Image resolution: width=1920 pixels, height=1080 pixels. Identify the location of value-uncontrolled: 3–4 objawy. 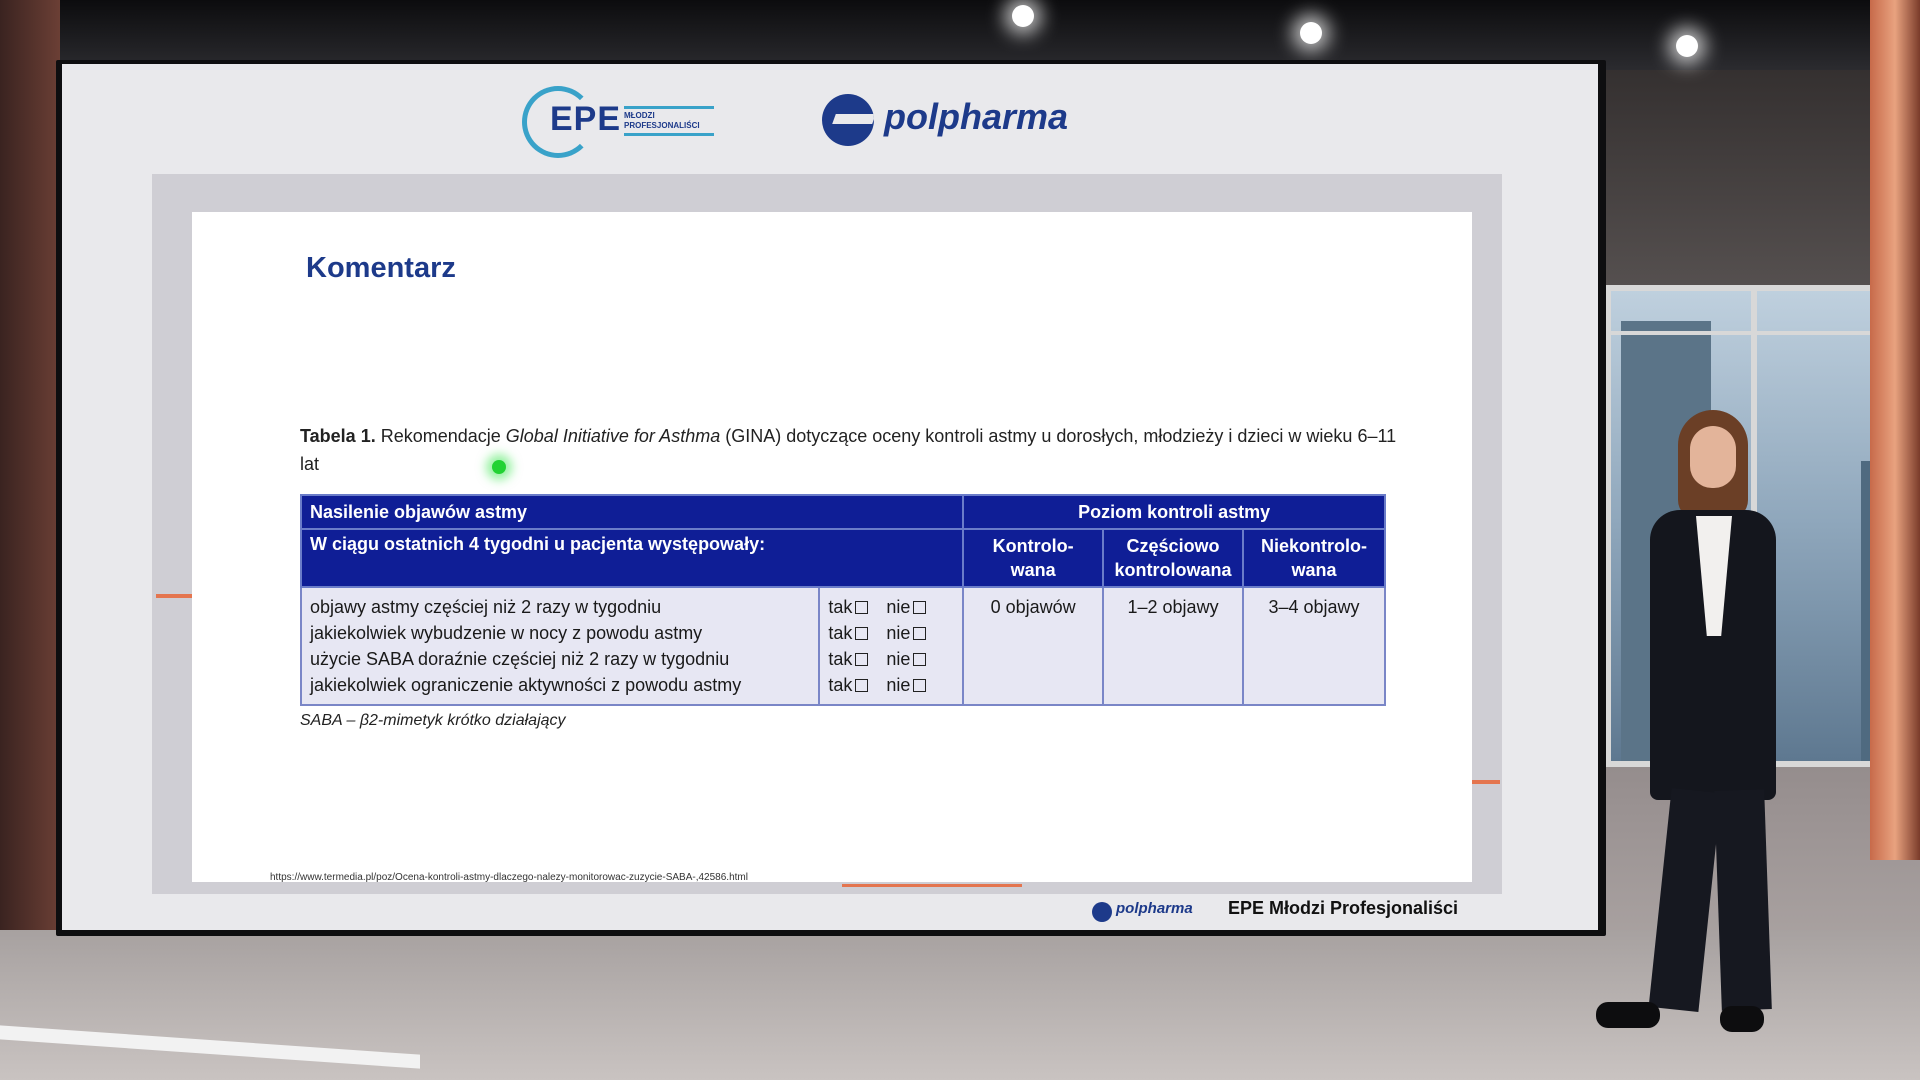
(1314, 646).